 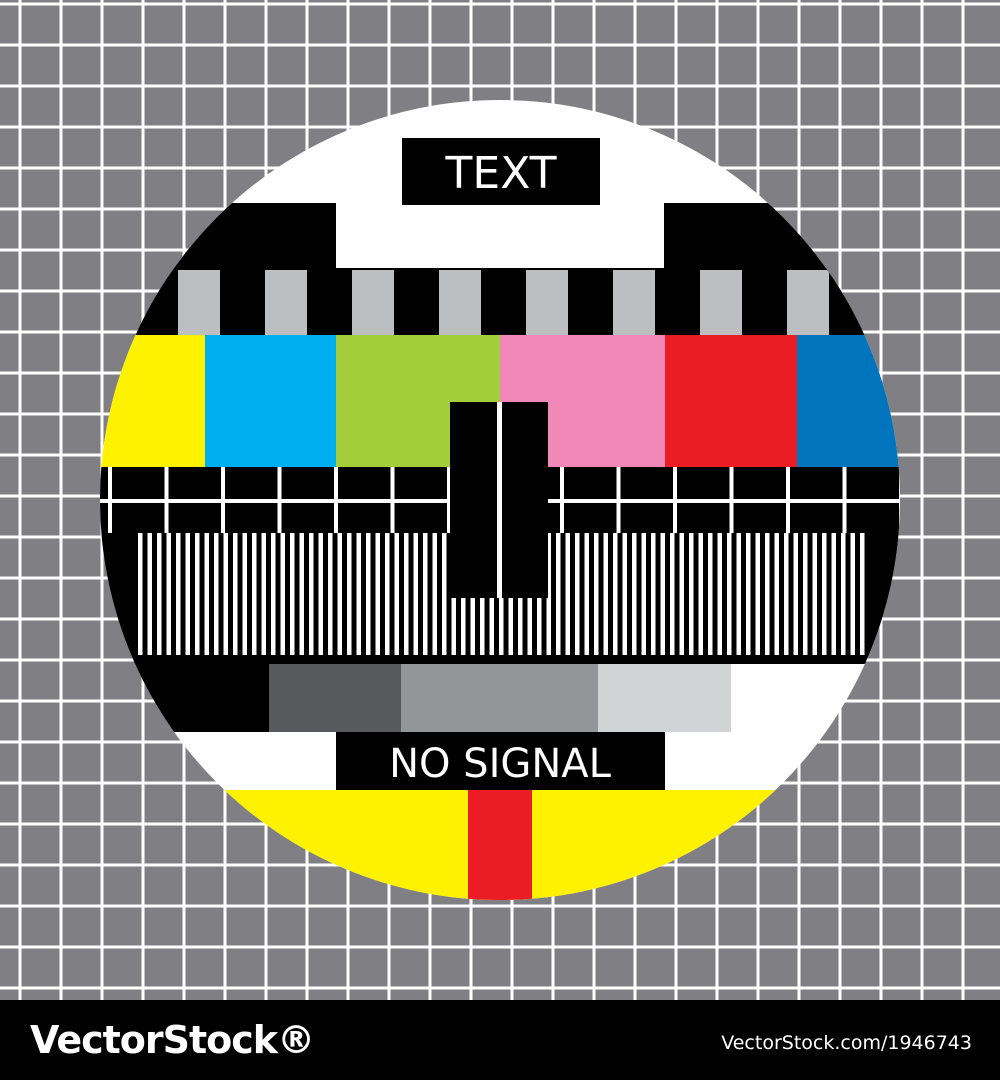 I want to click on step-light-grey, so click(x=664, y=698).